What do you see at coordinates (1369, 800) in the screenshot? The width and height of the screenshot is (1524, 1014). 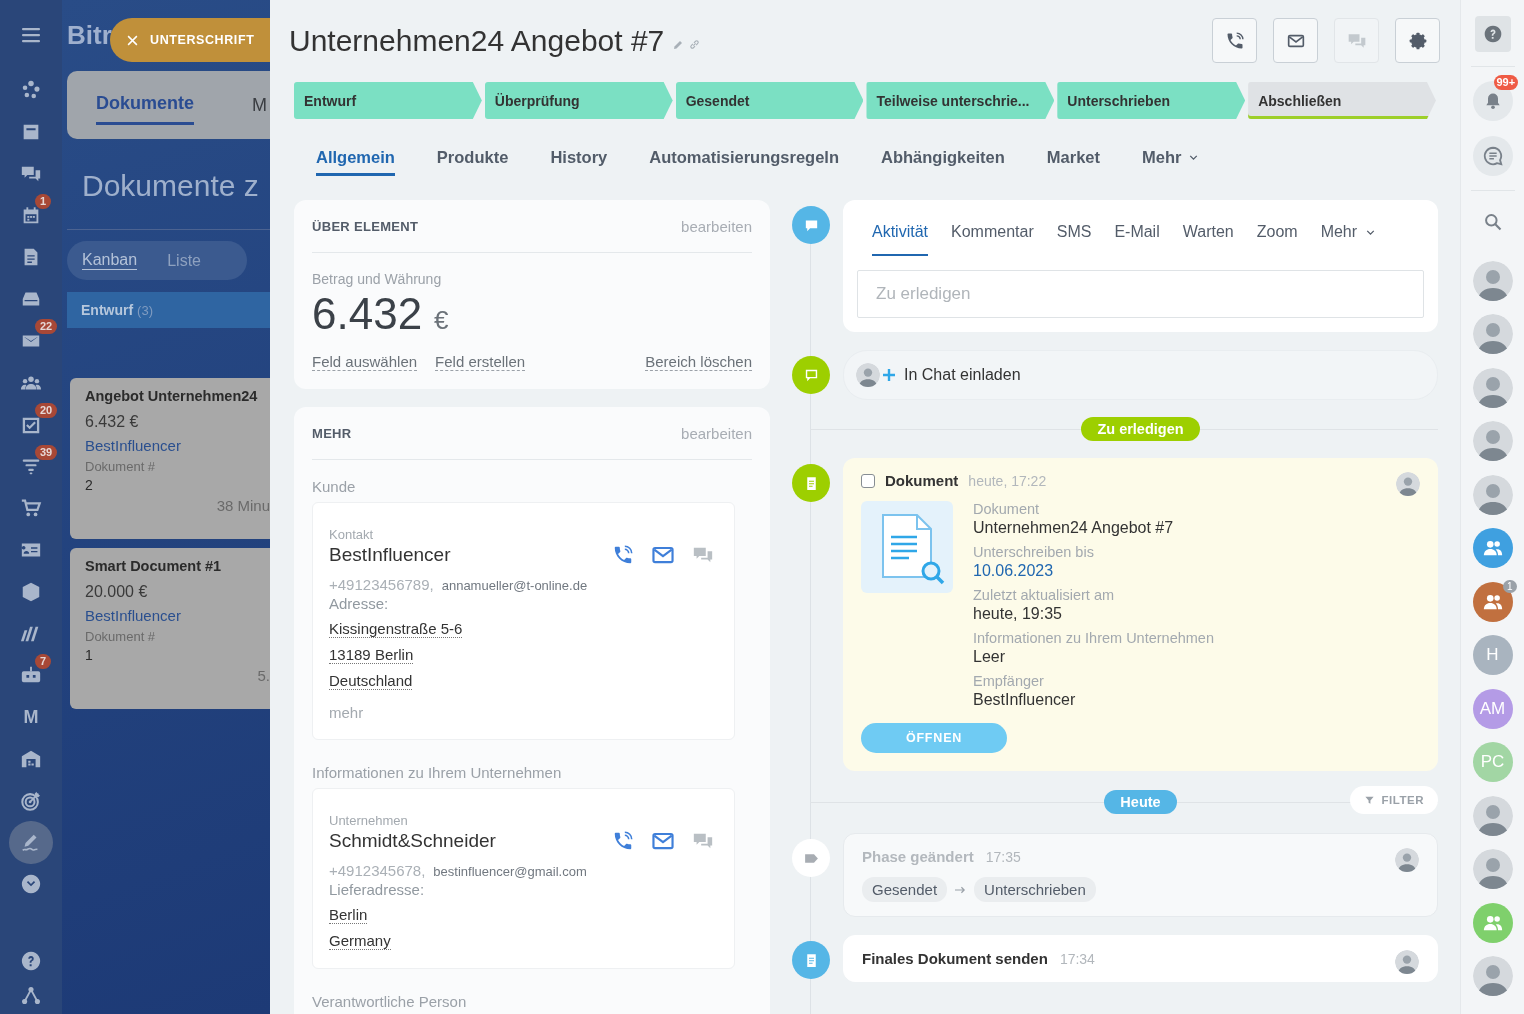 I see `filter-icon` at bounding box center [1369, 800].